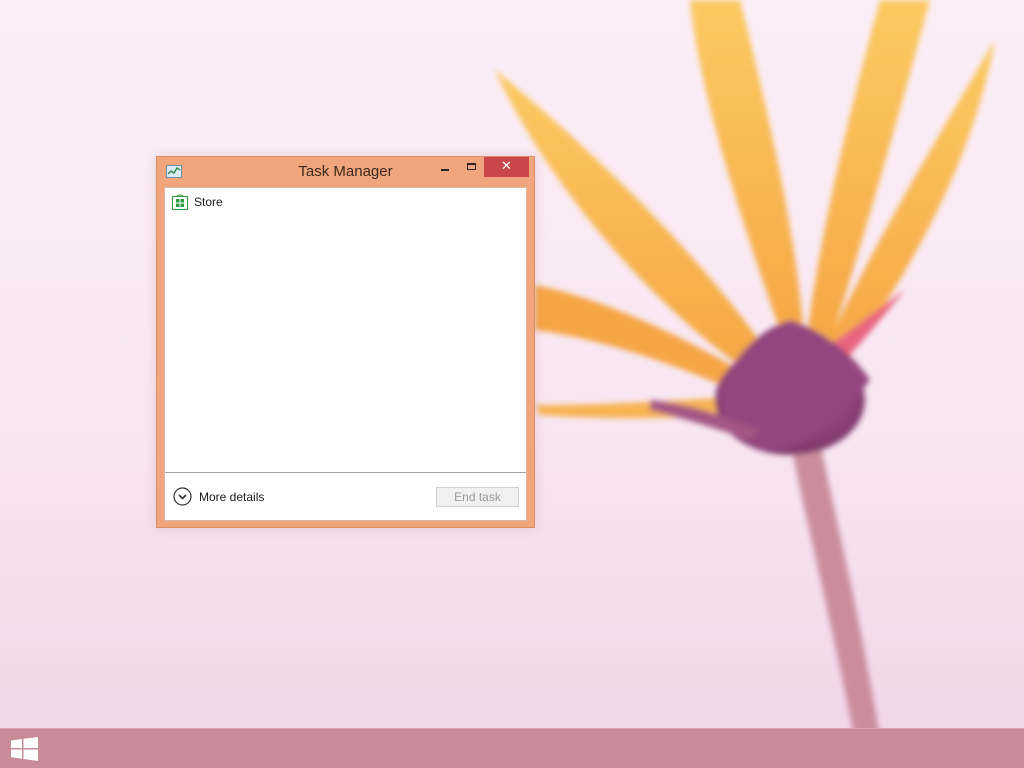  What do you see at coordinates (208, 202) in the screenshot?
I see `process-name: Store` at bounding box center [208, 202].